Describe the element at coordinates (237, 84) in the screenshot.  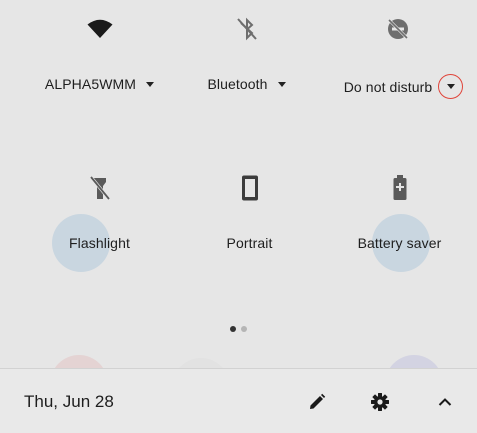
I see `bluetooth-label: Bluetooth` at that location.